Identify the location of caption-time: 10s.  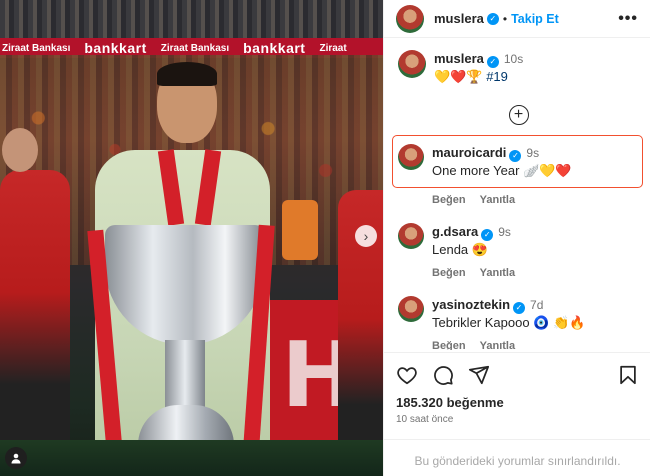
(513, 59).